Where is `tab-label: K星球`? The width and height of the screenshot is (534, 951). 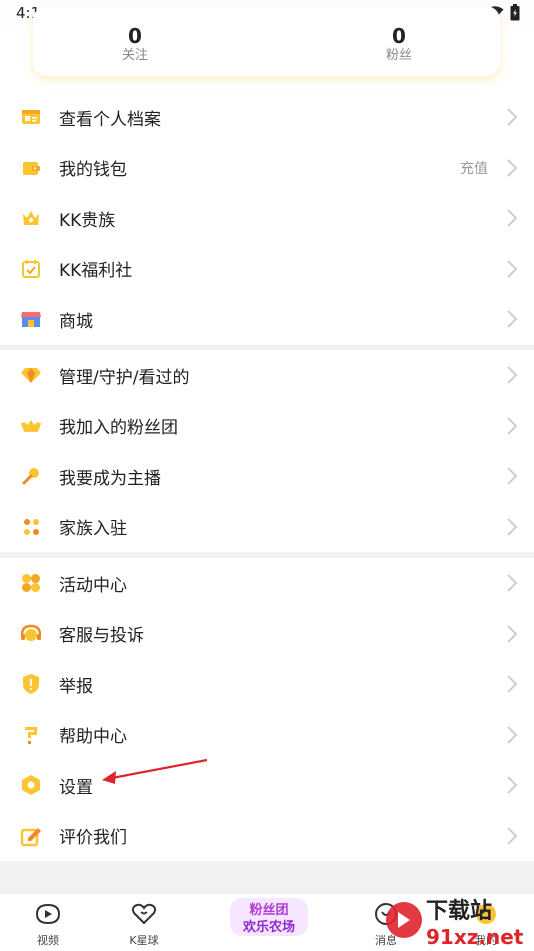 tab-label: K星球 is located at coordinates (144, 940).